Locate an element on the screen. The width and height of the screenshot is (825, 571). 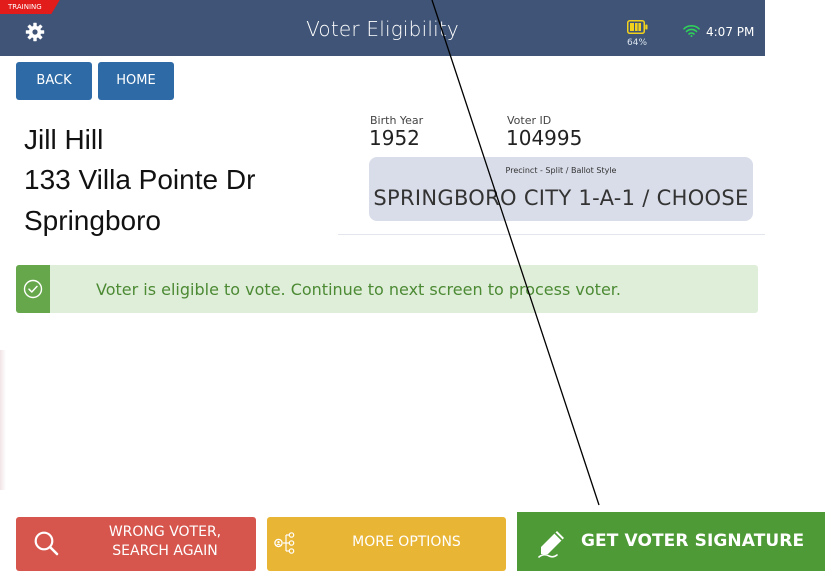
get-voter-signature-button: GET VOTER SIGNATURE is located at coordinates (671, 541).